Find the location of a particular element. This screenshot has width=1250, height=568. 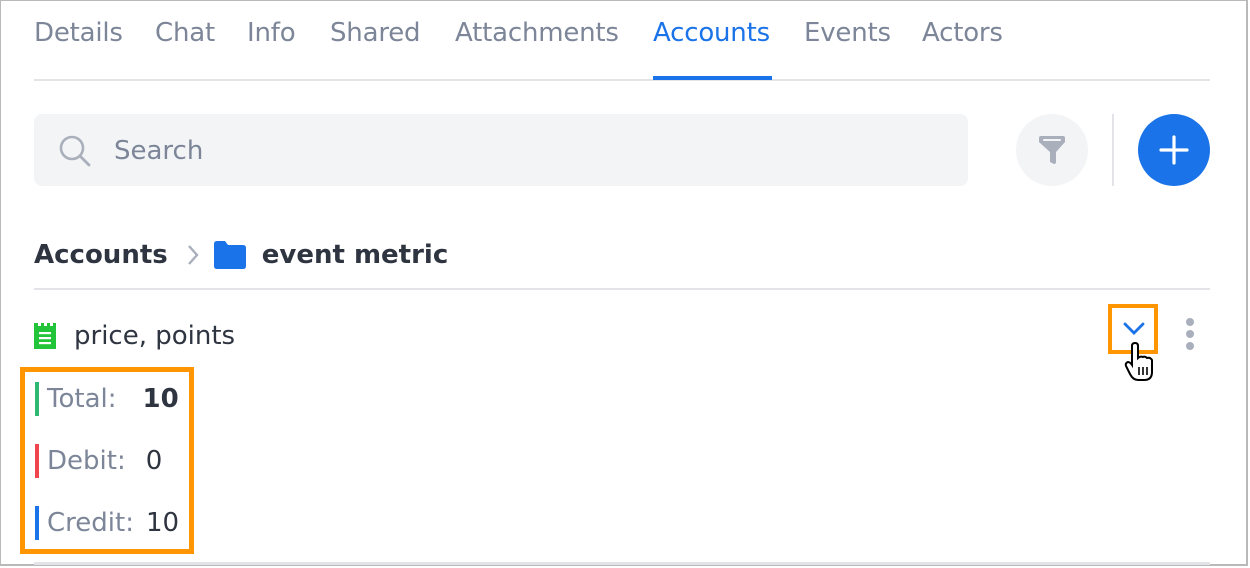

tab-actors: Actors is located at coordinates (962, 33).